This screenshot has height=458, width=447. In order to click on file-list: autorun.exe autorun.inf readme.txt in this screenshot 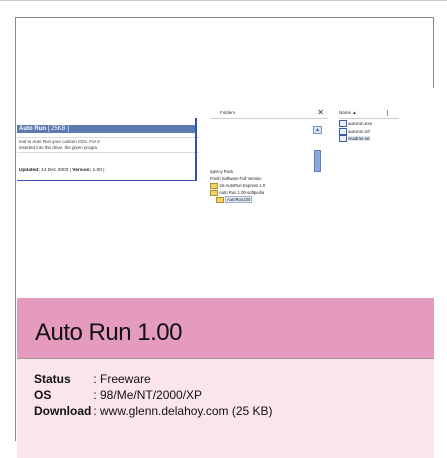, I will do `click(355, 131)`.